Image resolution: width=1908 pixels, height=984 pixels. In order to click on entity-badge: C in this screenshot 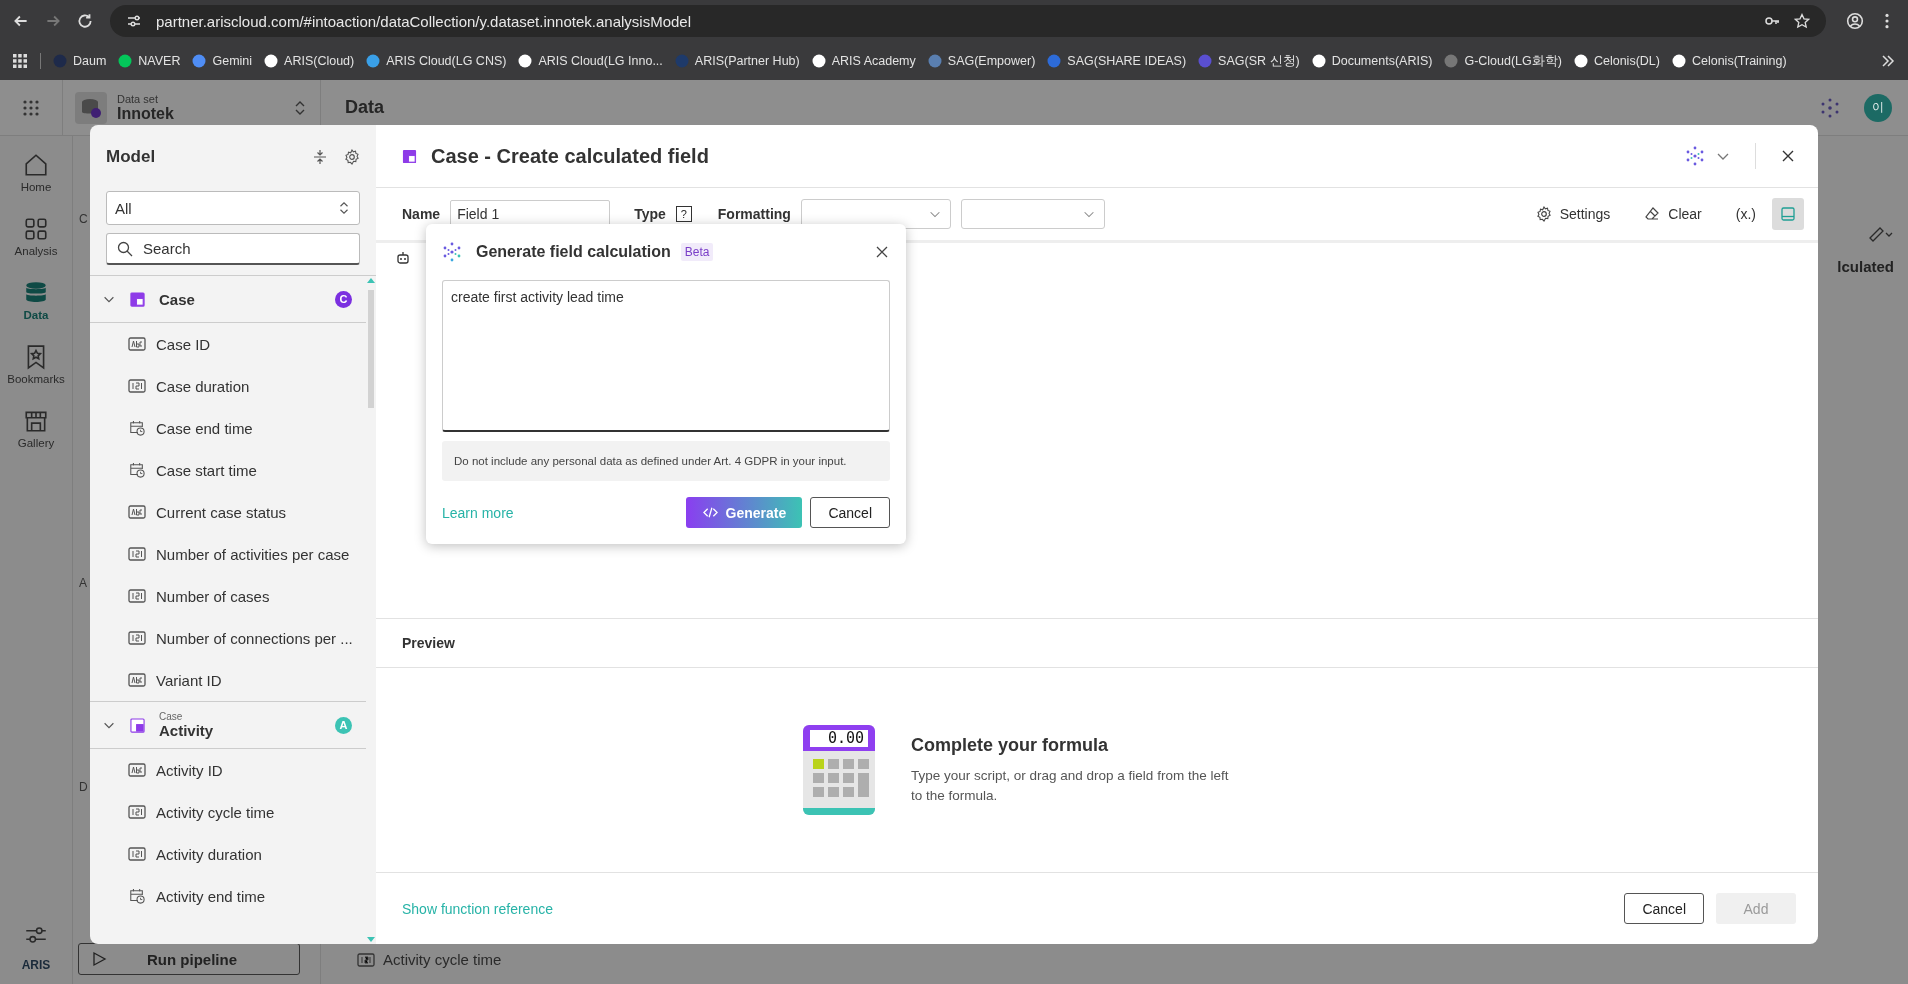, I will do `click(343, 299)`.